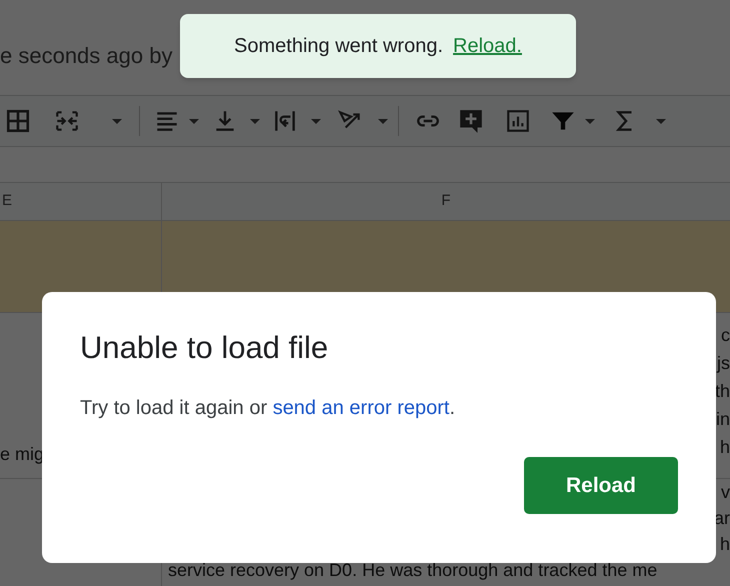  What do you see at coordinates (487, 46) in the screenshot?
I see `reload-link: Reload.` at bounding box center [487, 46].